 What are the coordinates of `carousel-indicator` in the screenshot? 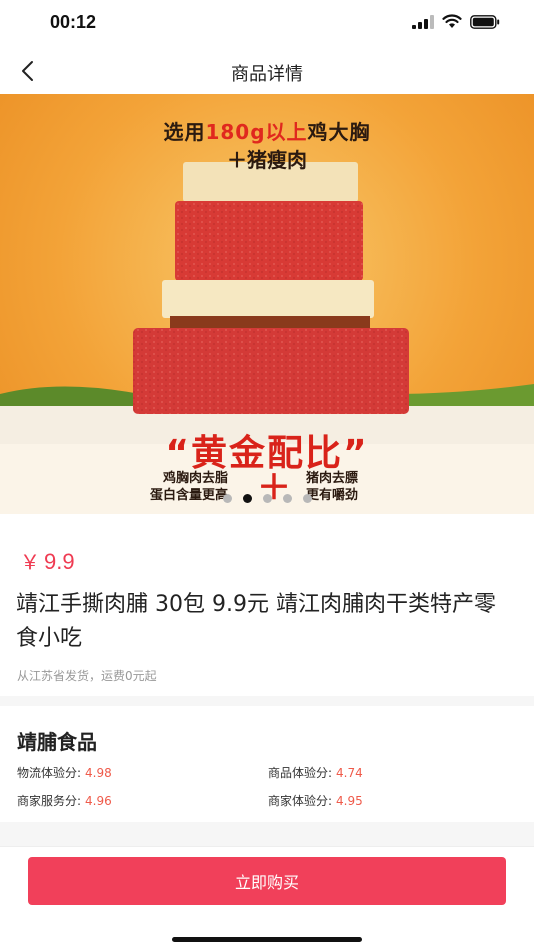 It's located at (267, 498).